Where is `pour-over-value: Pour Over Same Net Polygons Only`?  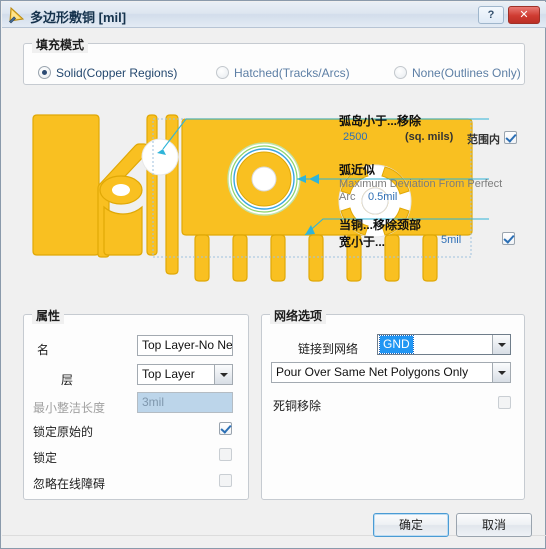
pour-over-value: Pour Over Same Net Polygons Only is located at coordinates (372, 372).